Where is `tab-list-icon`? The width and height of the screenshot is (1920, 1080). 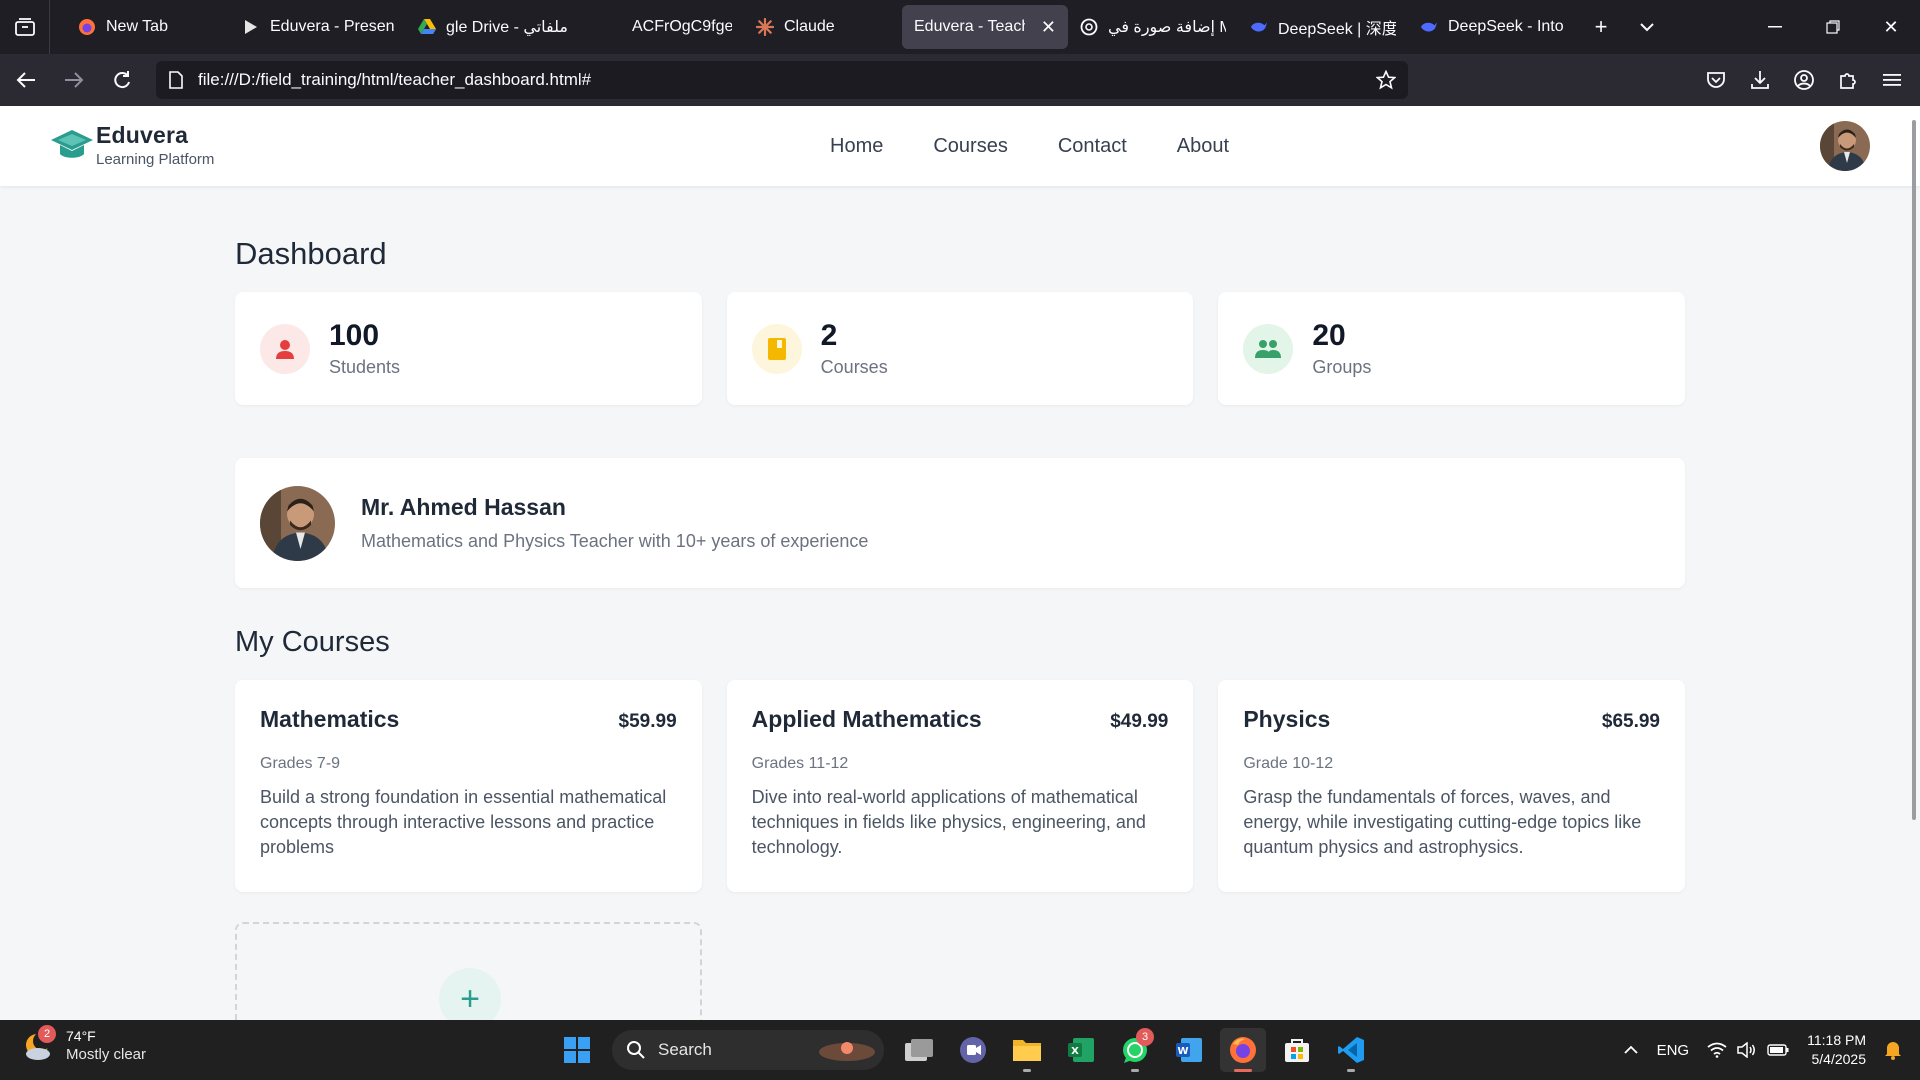 tab-list-icon is located at coordinates (24, 27).